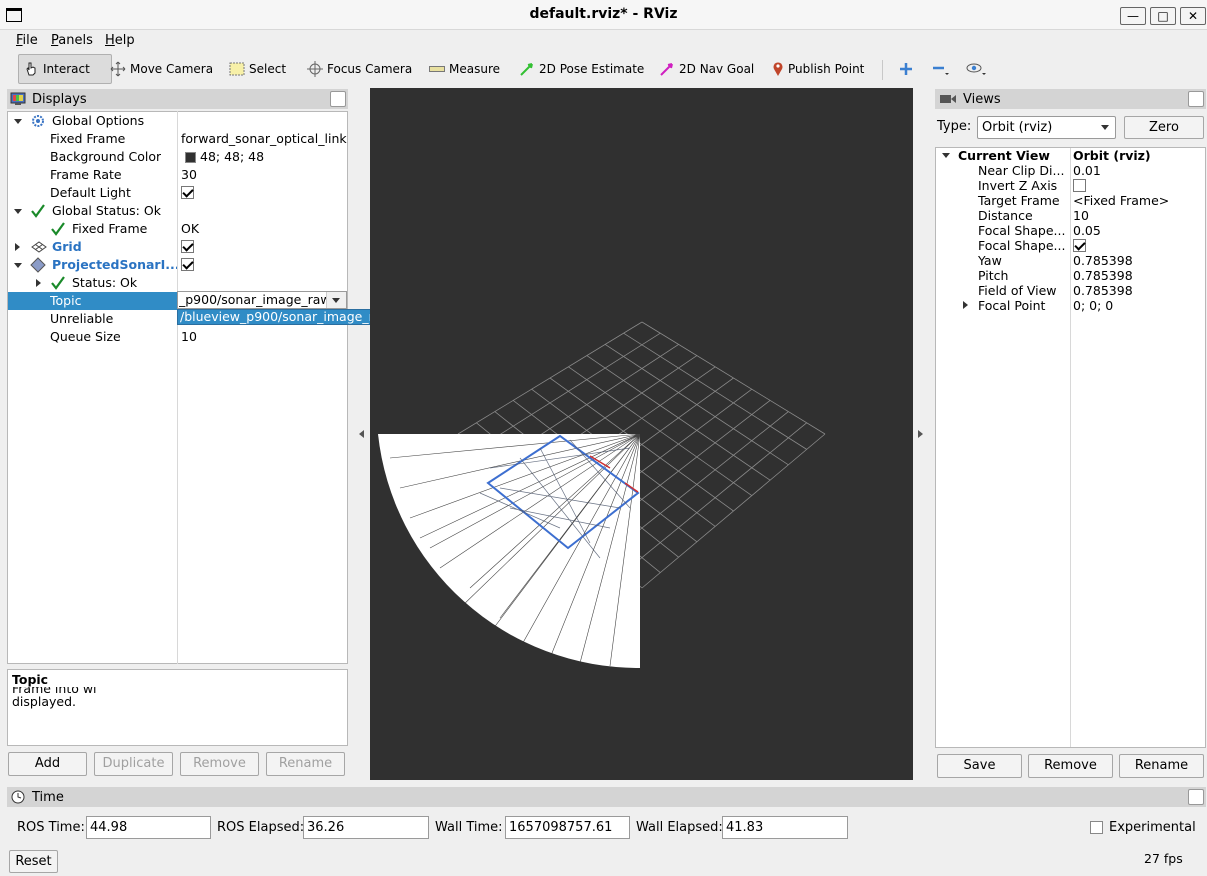  I want to click on select-box-icon, so click(237, 69).